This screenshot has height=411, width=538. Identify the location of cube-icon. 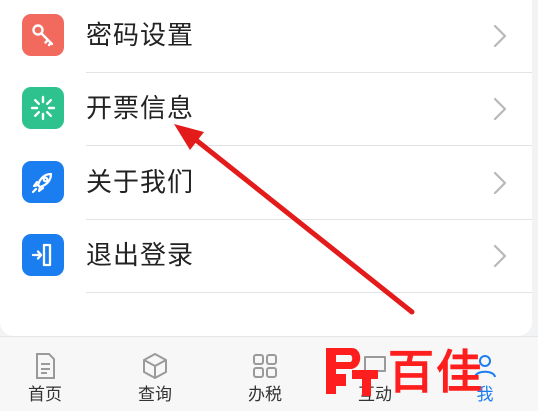
(155, 366).